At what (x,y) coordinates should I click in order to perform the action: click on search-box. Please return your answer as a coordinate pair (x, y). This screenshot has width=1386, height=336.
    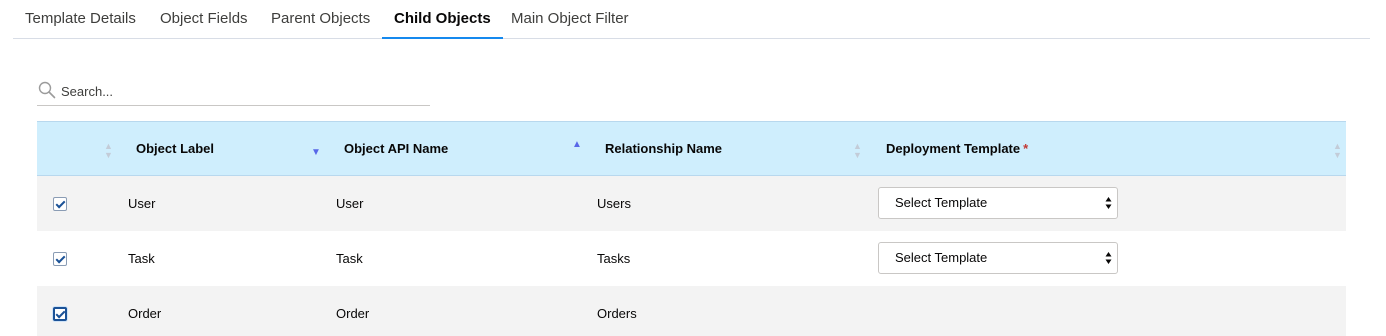
    Looking at the image, I should click on (233, 92).